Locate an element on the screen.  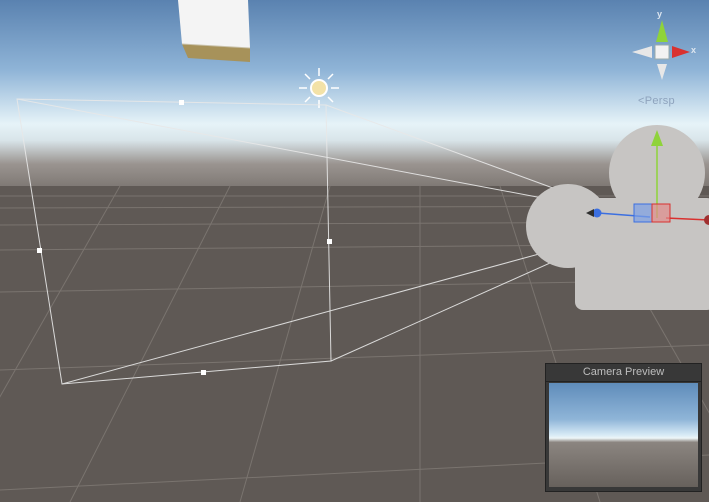
projection-toggle: <Persp is located at coordinates (656, 101).